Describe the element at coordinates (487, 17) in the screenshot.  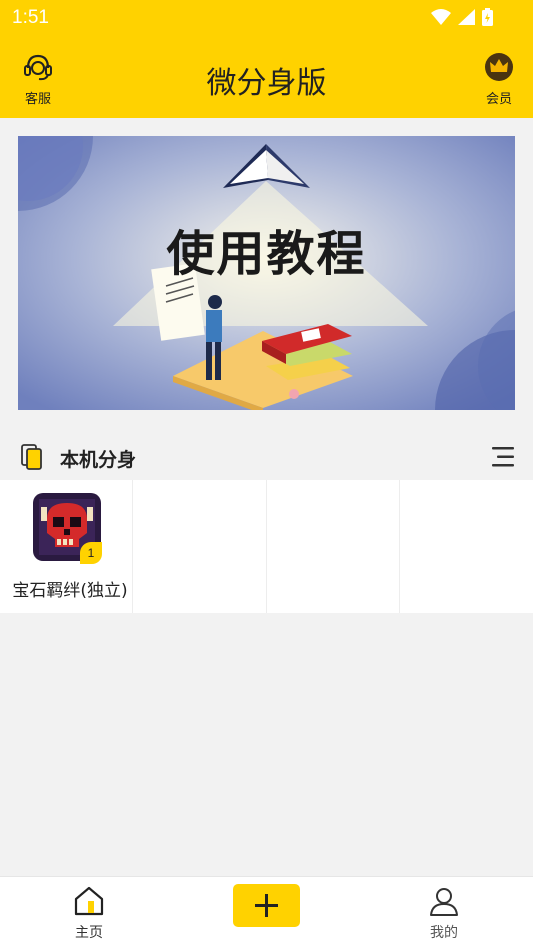
I see `battery-icon` at that location.